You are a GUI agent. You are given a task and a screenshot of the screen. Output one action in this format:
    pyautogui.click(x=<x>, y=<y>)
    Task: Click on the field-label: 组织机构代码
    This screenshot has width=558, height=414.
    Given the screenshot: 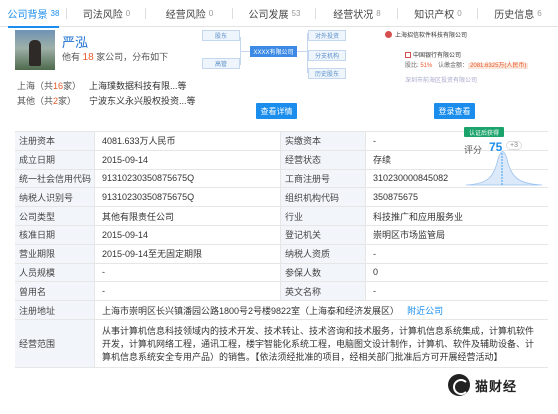 What is the action you would take?
    pyautogui.click(x=323, y=197)
    